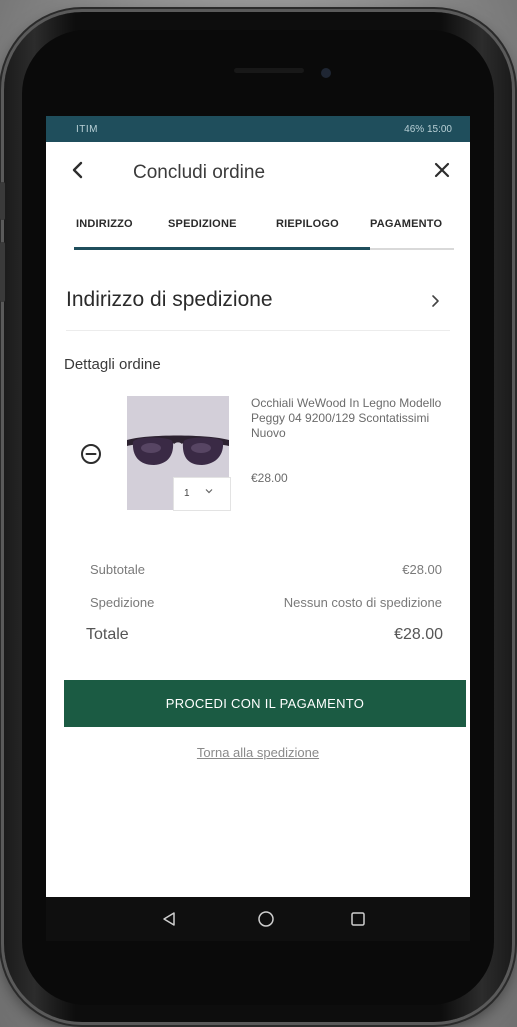  What do you see at coordinates (422, 569) in the screenshot?
I see `subtotal-value: €28.00` at bounding box center [422, 569].